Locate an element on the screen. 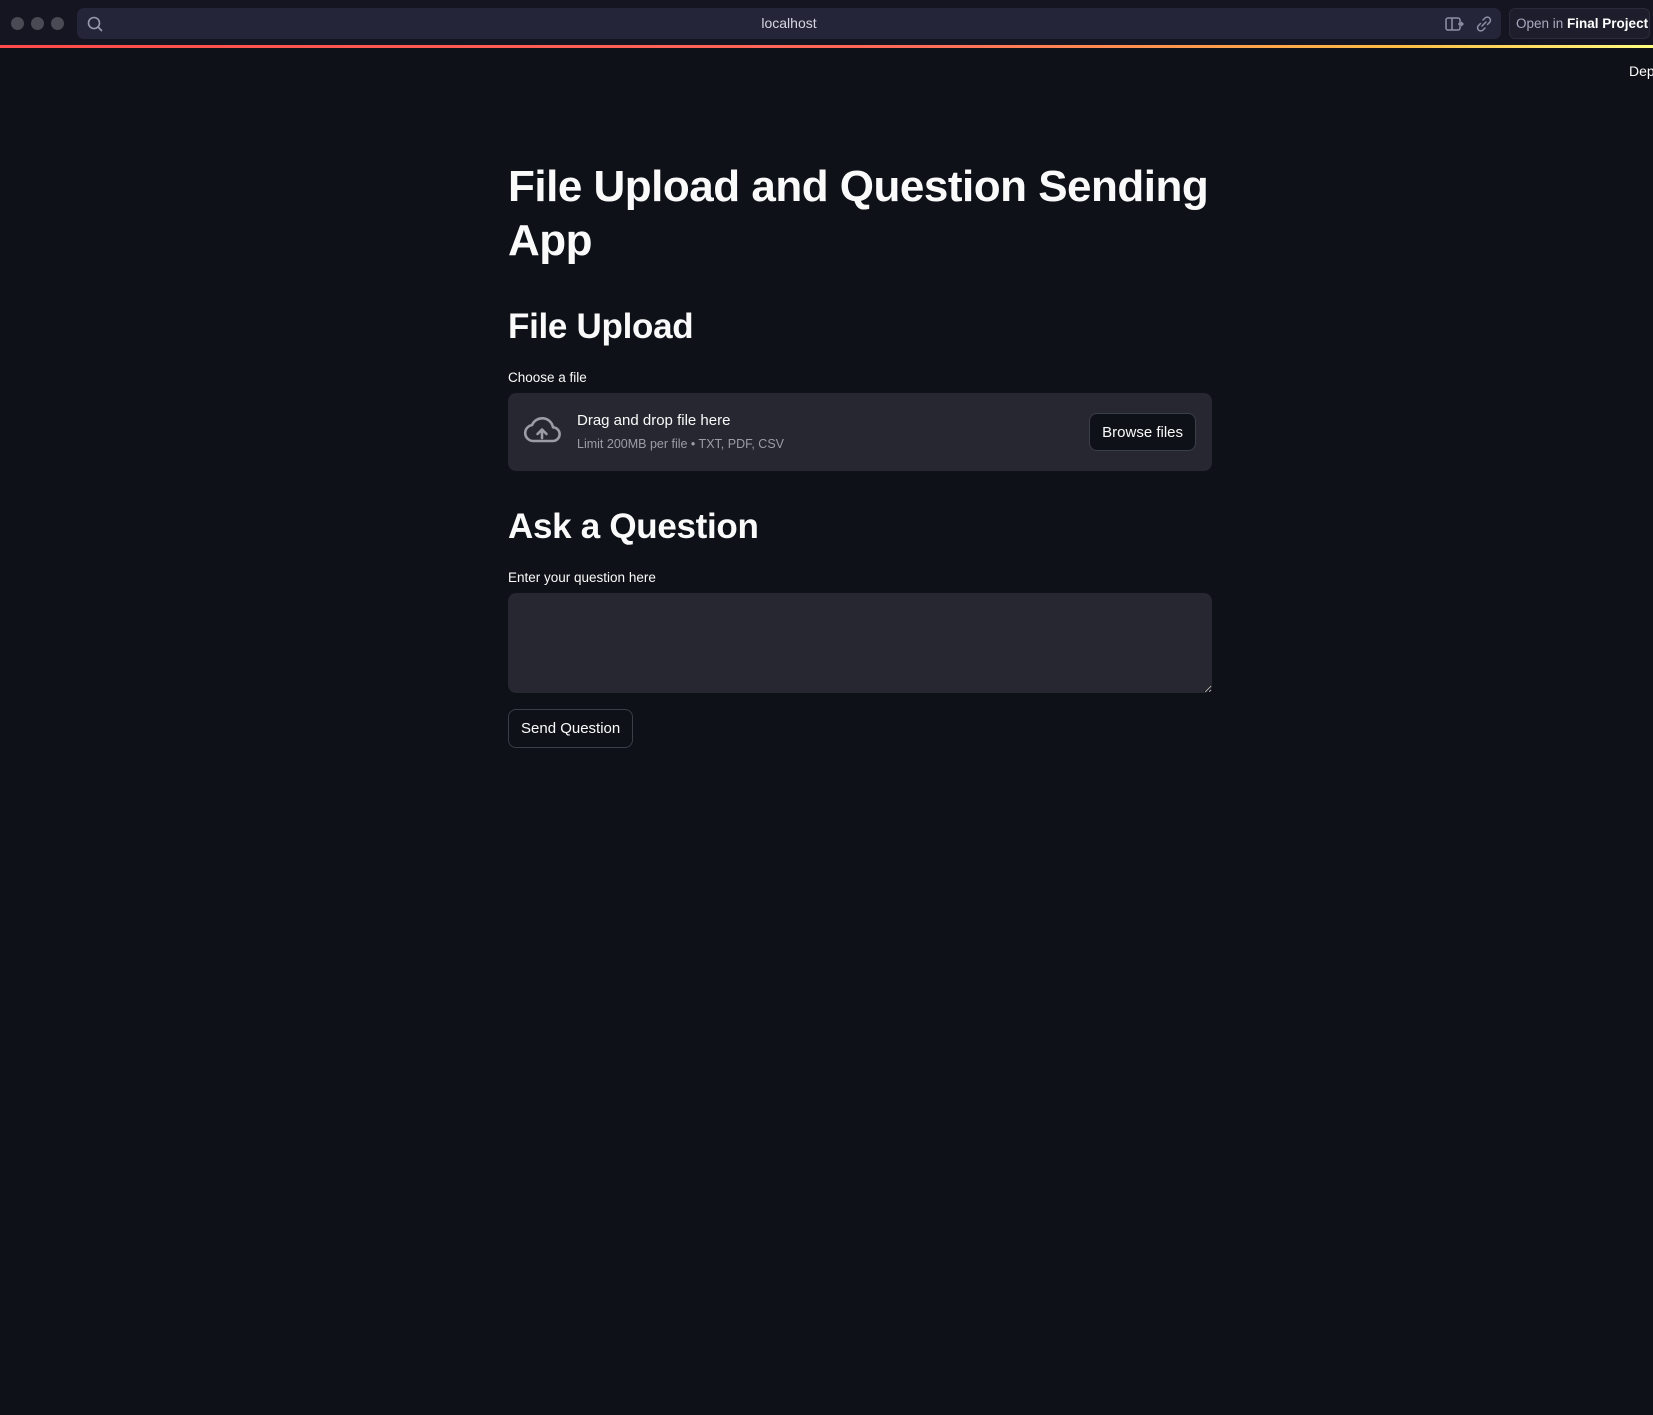 This screenshot has width=1653, height=1415. project-name: Final Project is located at coordinates (1608, 23).